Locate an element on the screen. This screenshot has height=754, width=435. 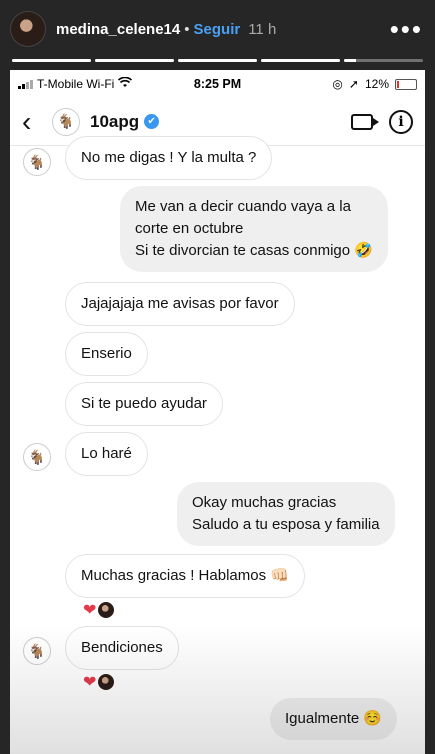
back-icon: ‹ is located at coordinates (37, 122).